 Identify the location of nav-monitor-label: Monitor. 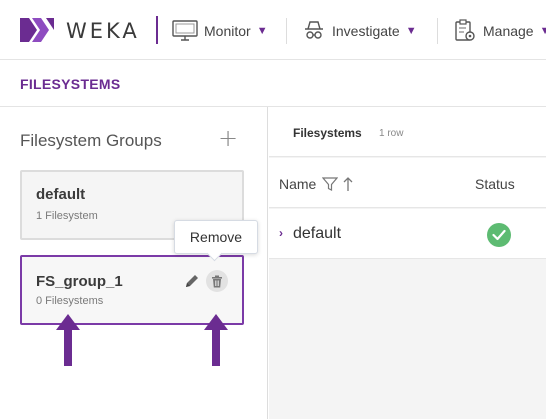
(227, 31).